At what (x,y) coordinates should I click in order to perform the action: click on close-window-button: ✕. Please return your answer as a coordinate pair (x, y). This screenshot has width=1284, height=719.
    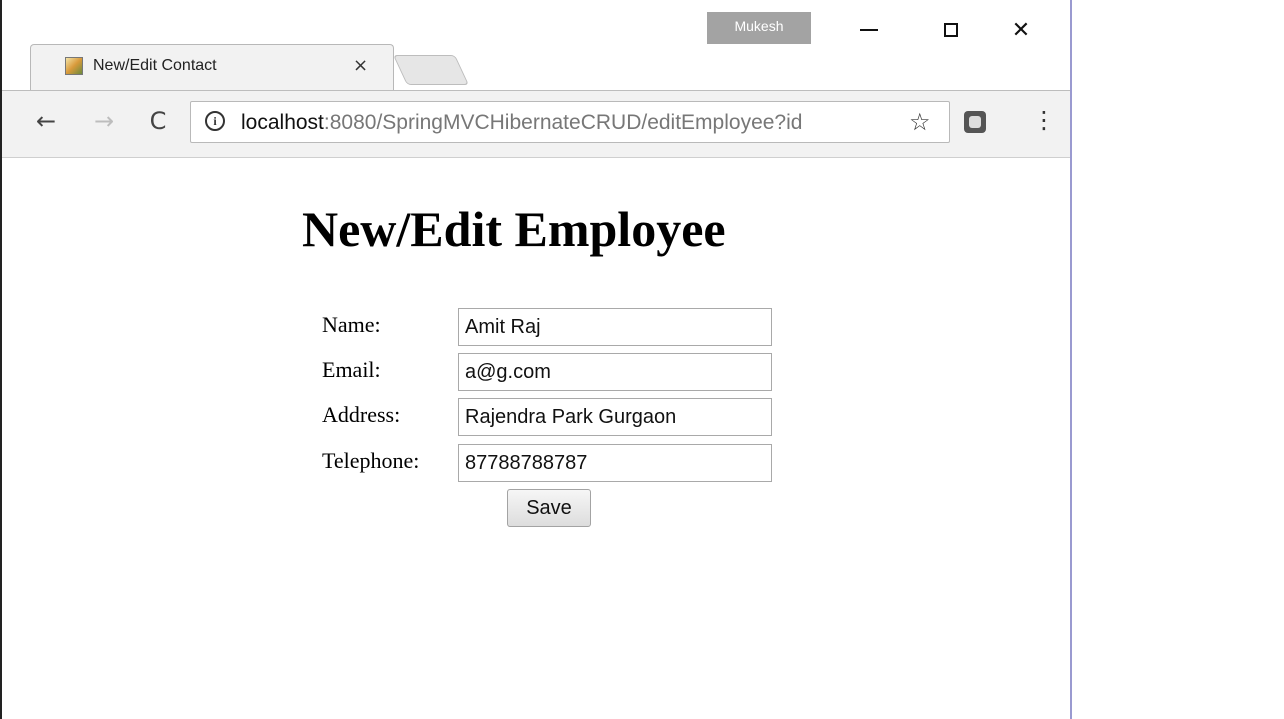
    Looking at the image, I should click on (1021, 30).